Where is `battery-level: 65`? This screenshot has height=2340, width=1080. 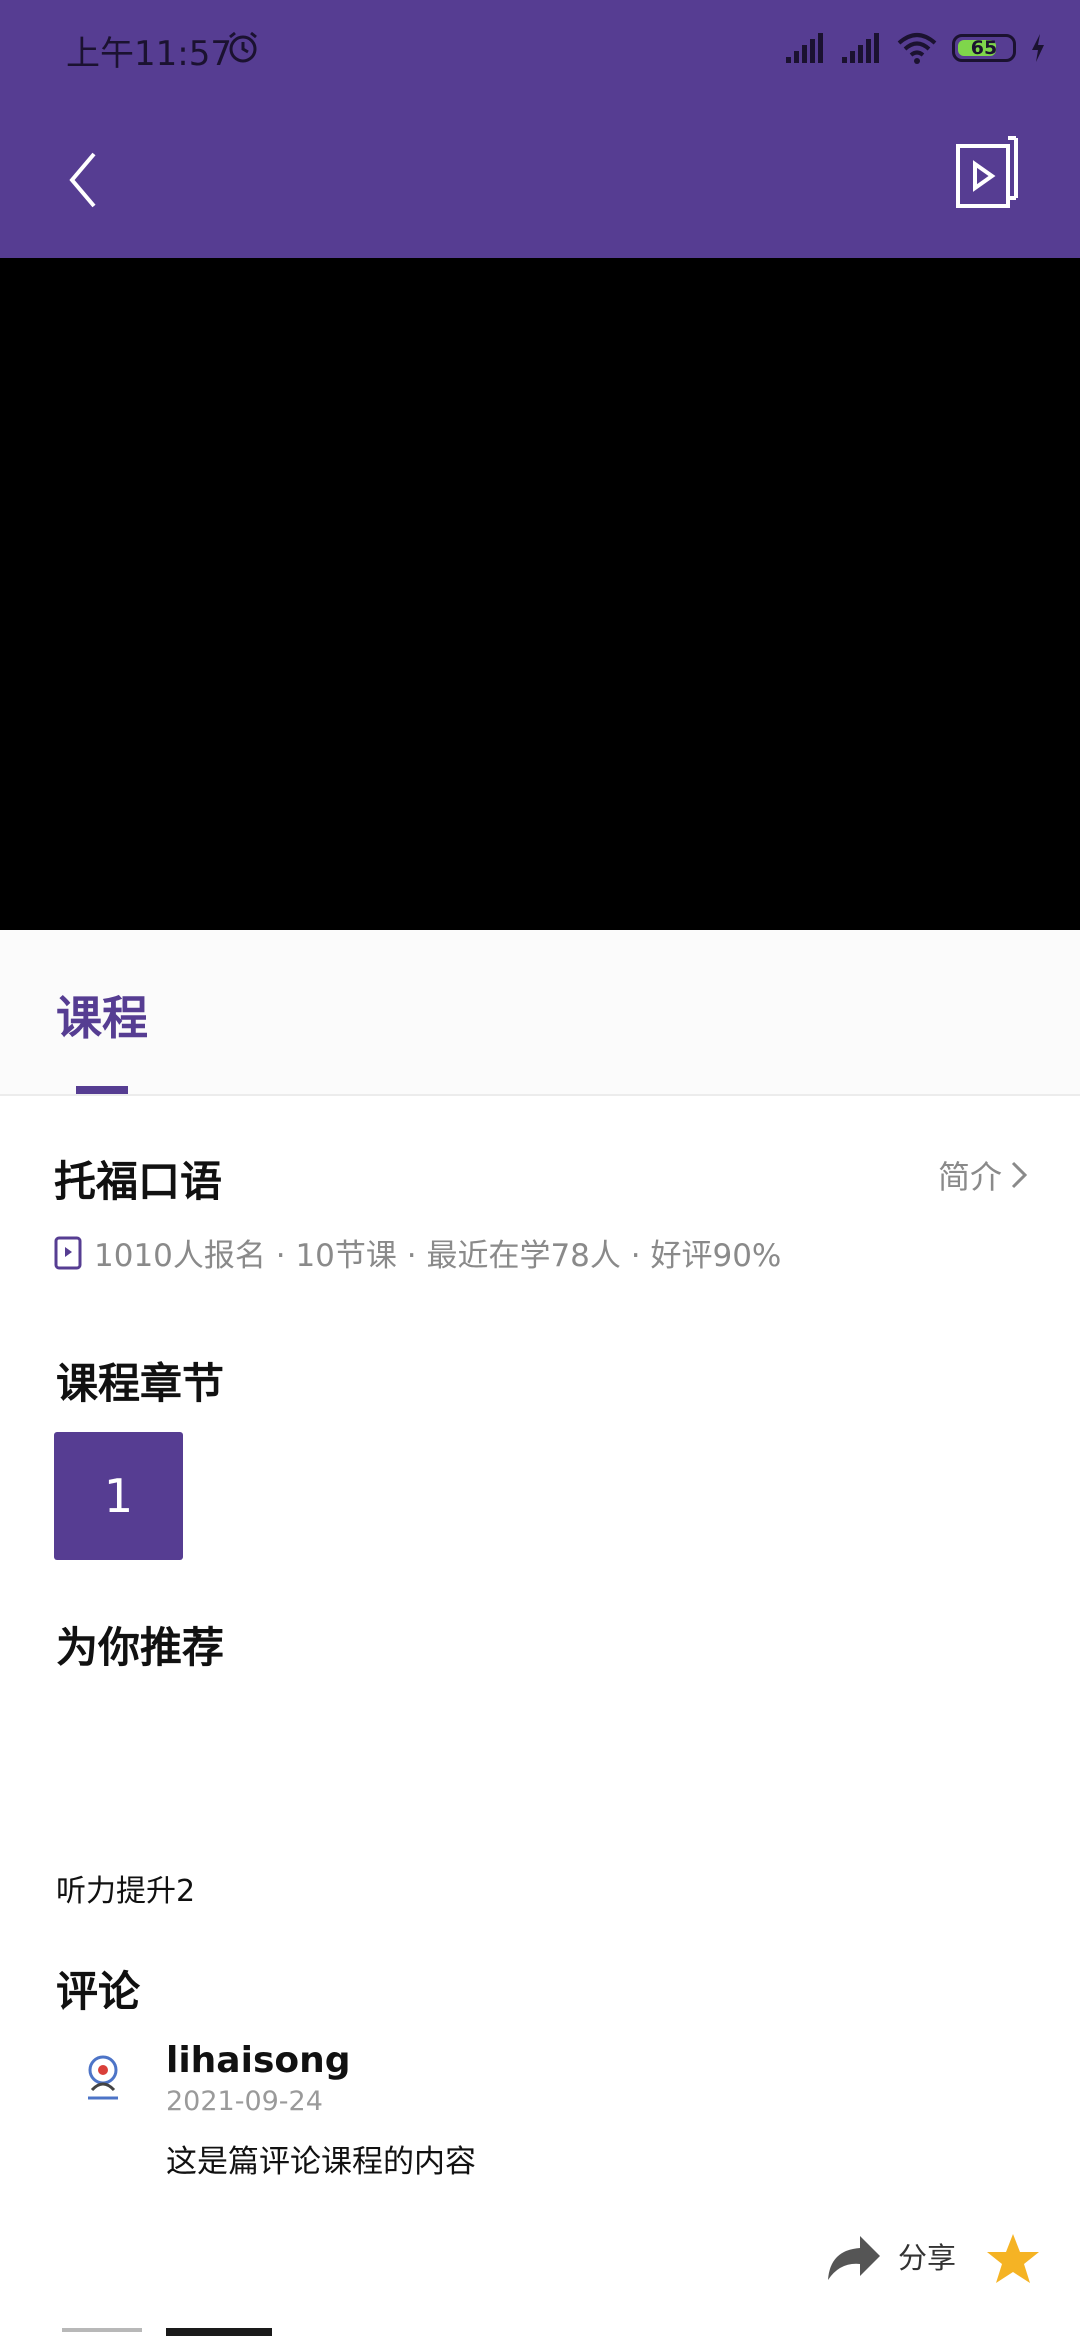 battery-level: 65 is located at coordinates (984, 48).